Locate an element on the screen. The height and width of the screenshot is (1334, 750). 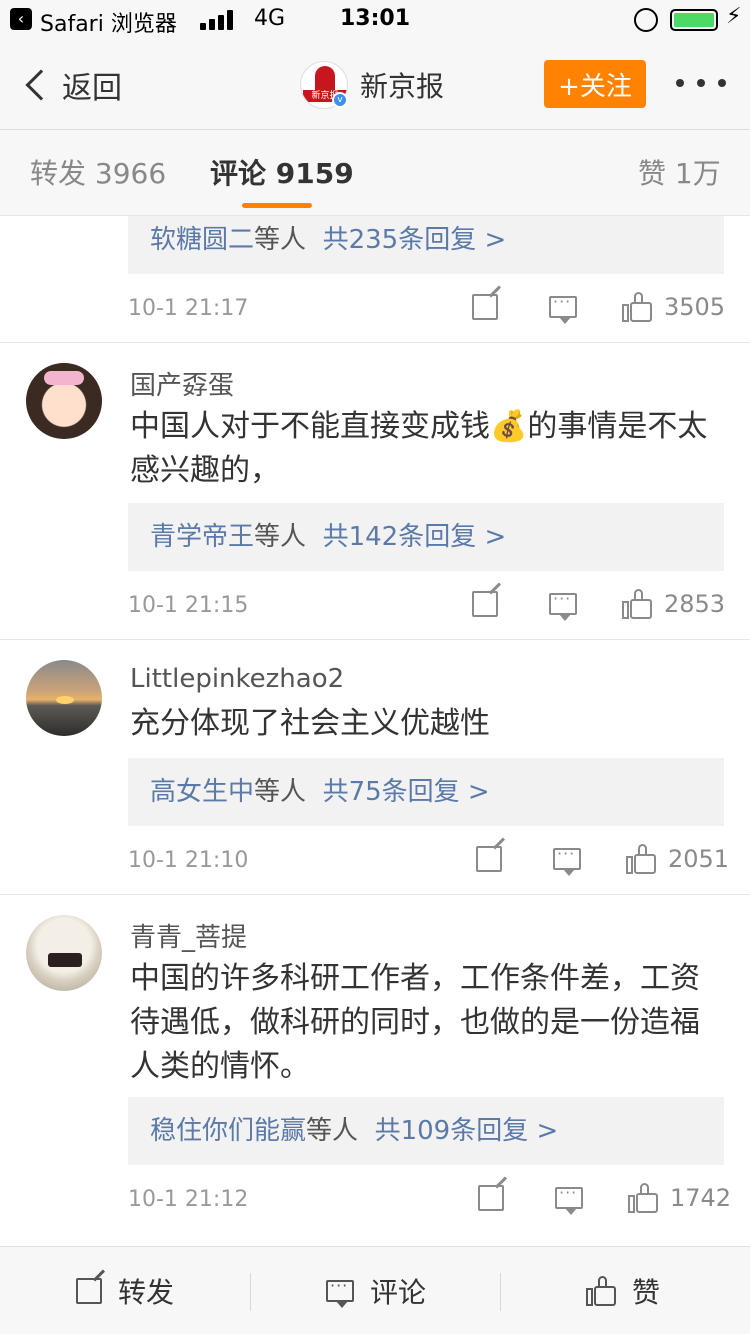
reply-summary: 高女生中等人 共75条回复 > is located at coordinates (426, 792).